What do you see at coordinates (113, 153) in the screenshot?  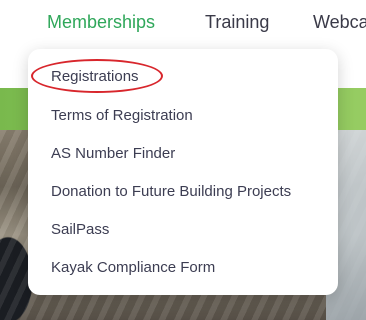 I see `menu-item-as-number-finder: AS Number Finder` at bounding box center [113, 153].